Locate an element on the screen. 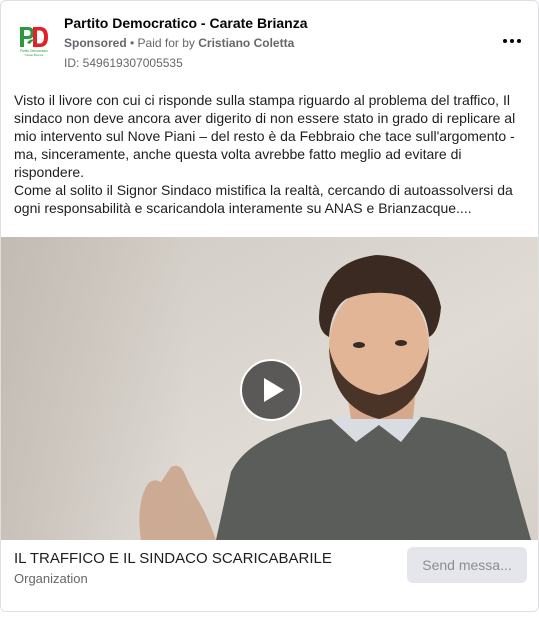  paid-for-name: Cristiano Coletta is located at coordinates (246, 43).